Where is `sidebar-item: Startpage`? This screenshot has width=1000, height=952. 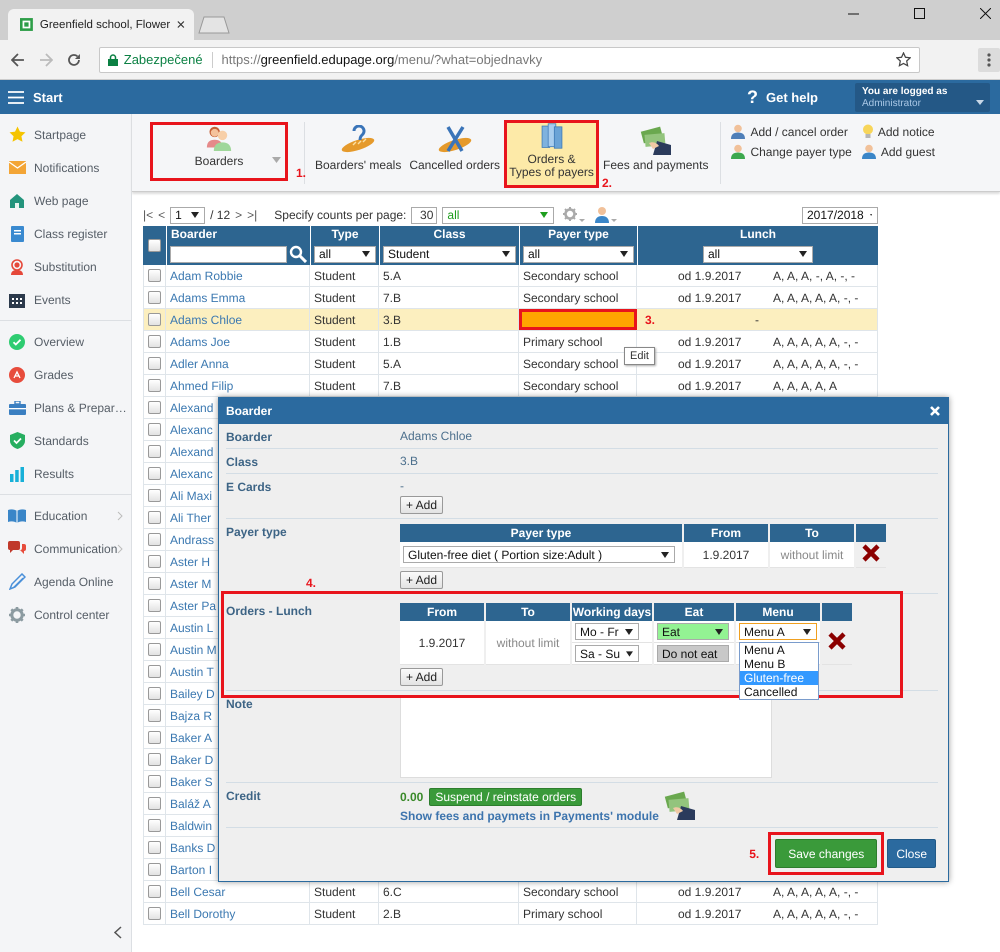
sidebar-item: Startpage is located at coordinates (65, 134).